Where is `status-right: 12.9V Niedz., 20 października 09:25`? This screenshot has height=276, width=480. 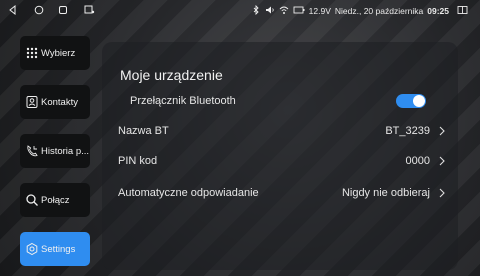
status-right: 12.9V Niedz., 20 października 09:25 is located at coordinates (359, 10).